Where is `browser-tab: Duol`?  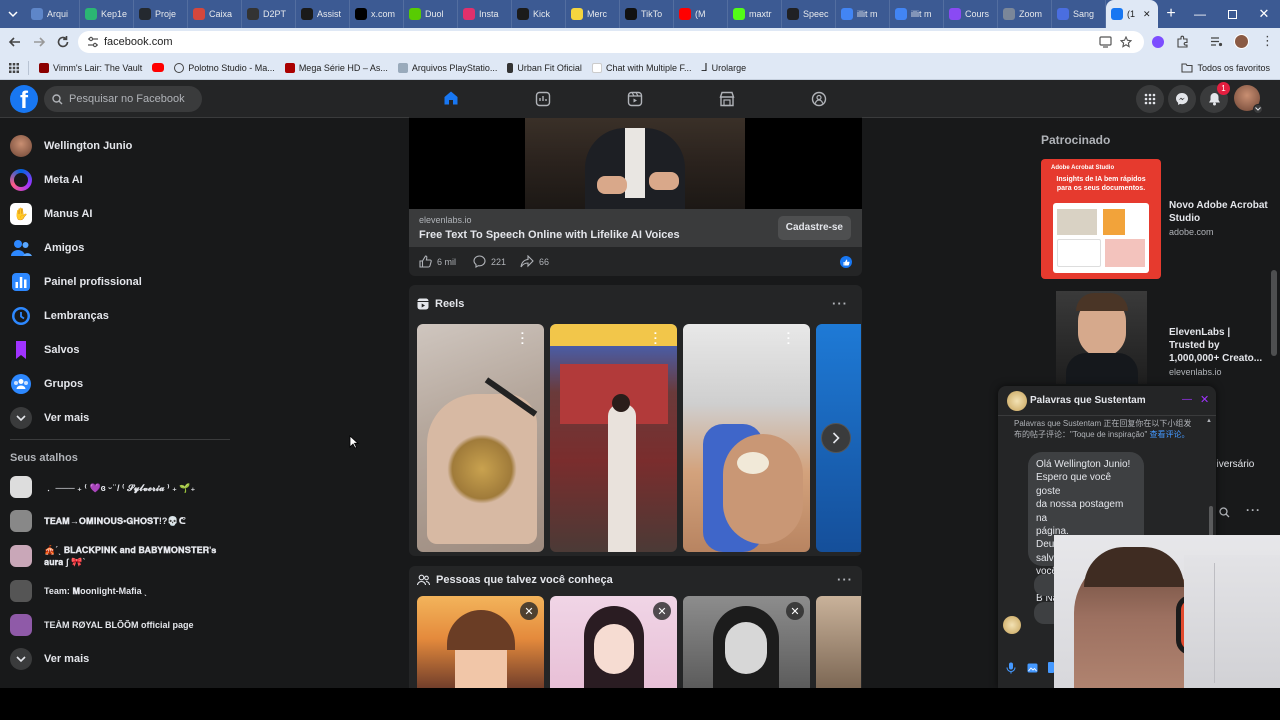 browser-tab: Duol is located at coordinates (431, 14).